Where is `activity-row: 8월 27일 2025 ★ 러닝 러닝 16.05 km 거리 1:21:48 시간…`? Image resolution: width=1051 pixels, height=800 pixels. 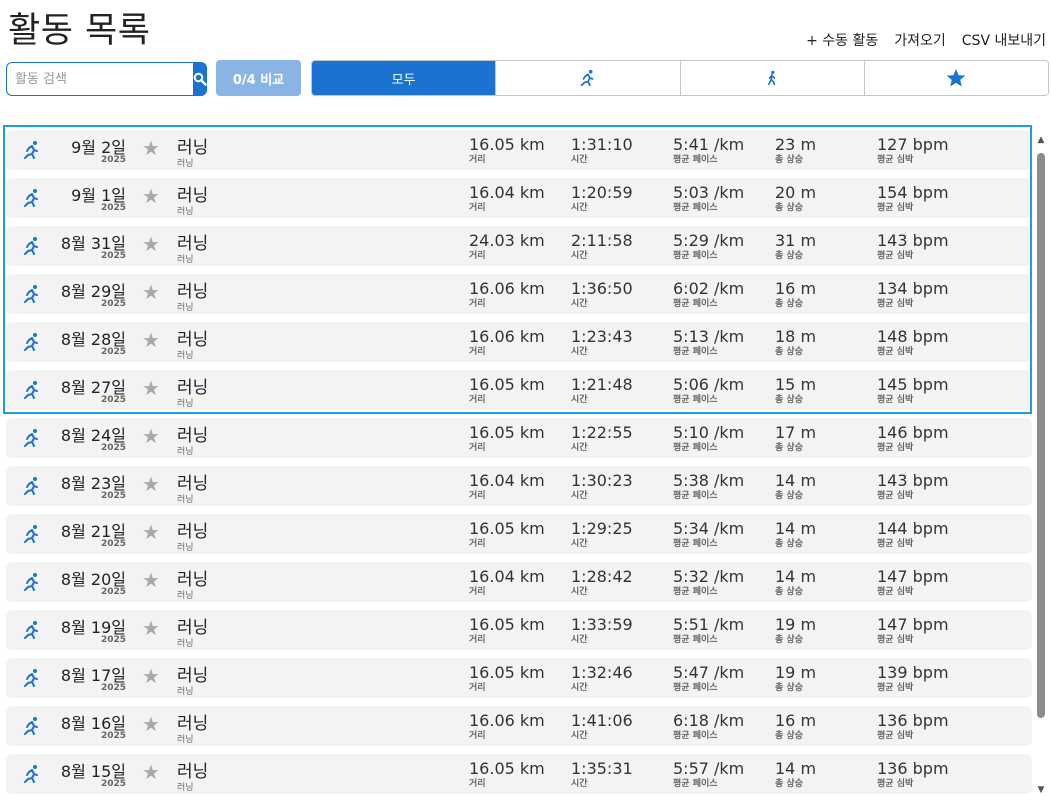 activity-row: 8월 27일 2025 ★ 러닝 러닝 16.05 km 거리 1:21:48 시간… is located at coordinates (519, 390).